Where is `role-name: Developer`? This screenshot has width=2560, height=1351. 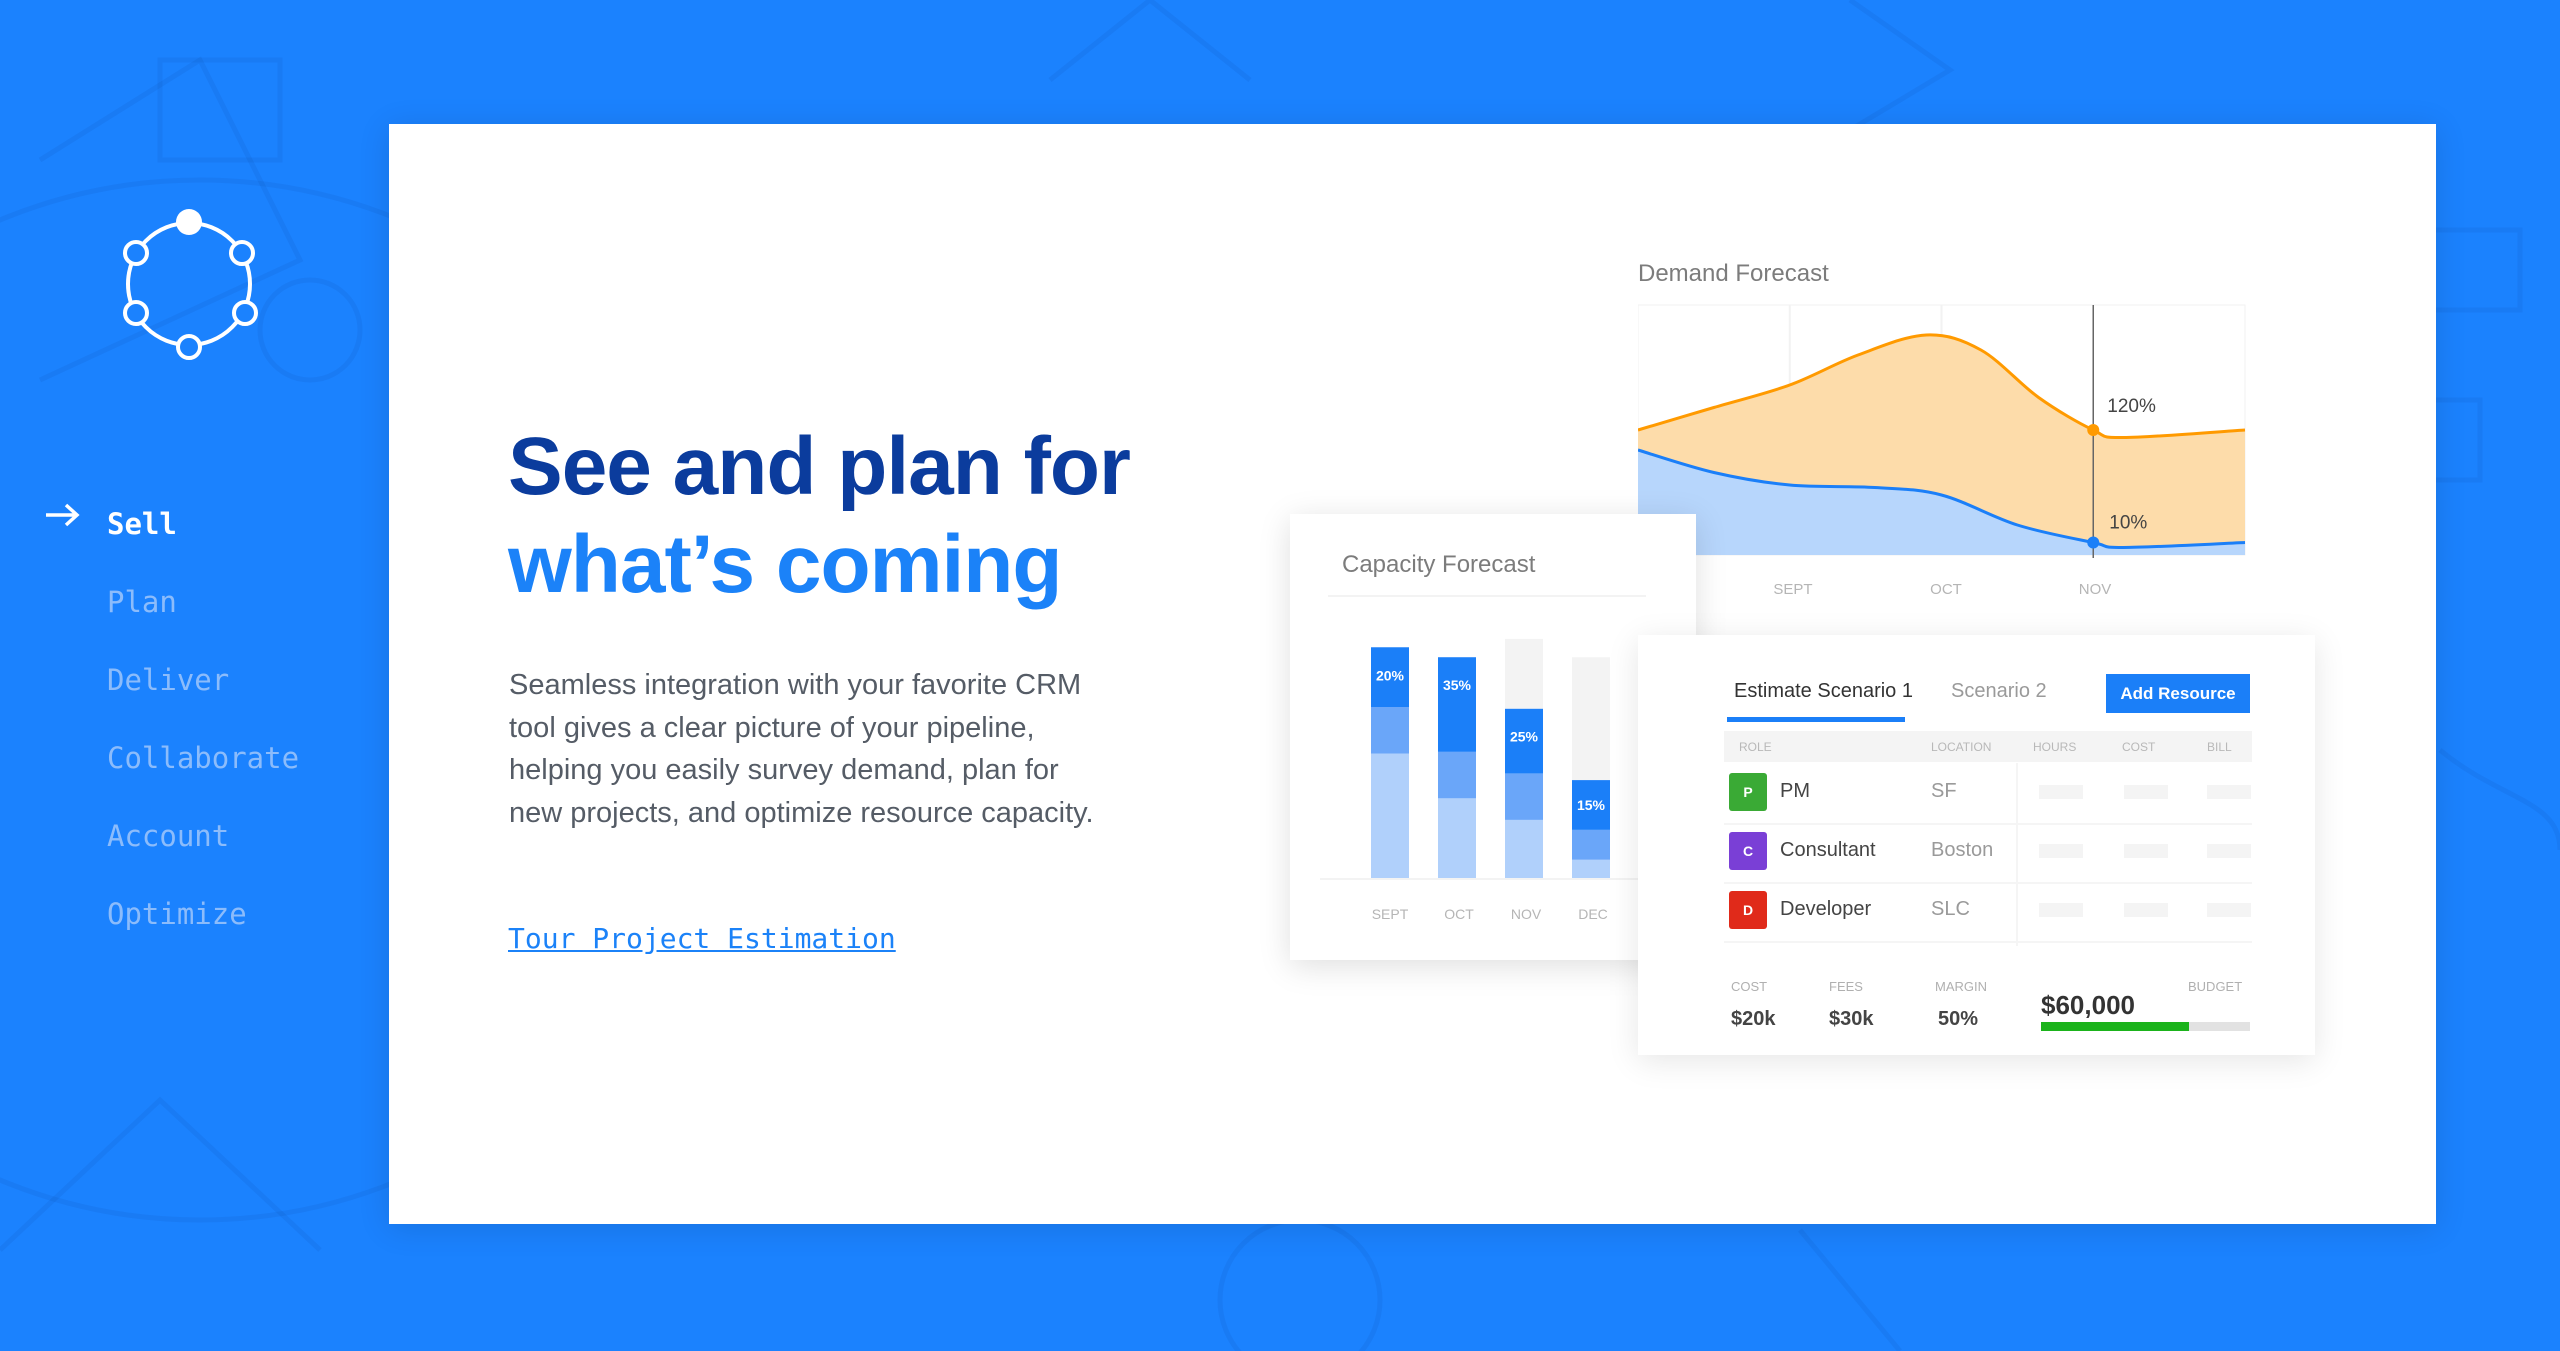
role-name: Developer is located at coordinates (1826, 909).